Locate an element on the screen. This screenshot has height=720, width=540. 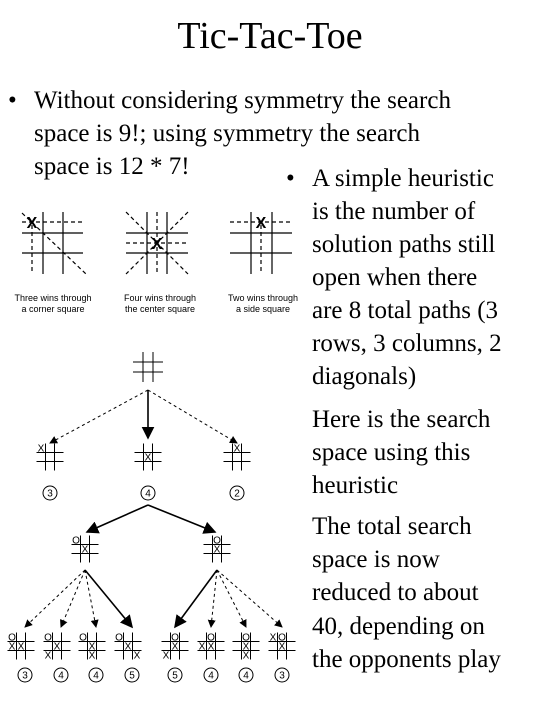
para3-line: space using this is located at coordinates (391, 452).